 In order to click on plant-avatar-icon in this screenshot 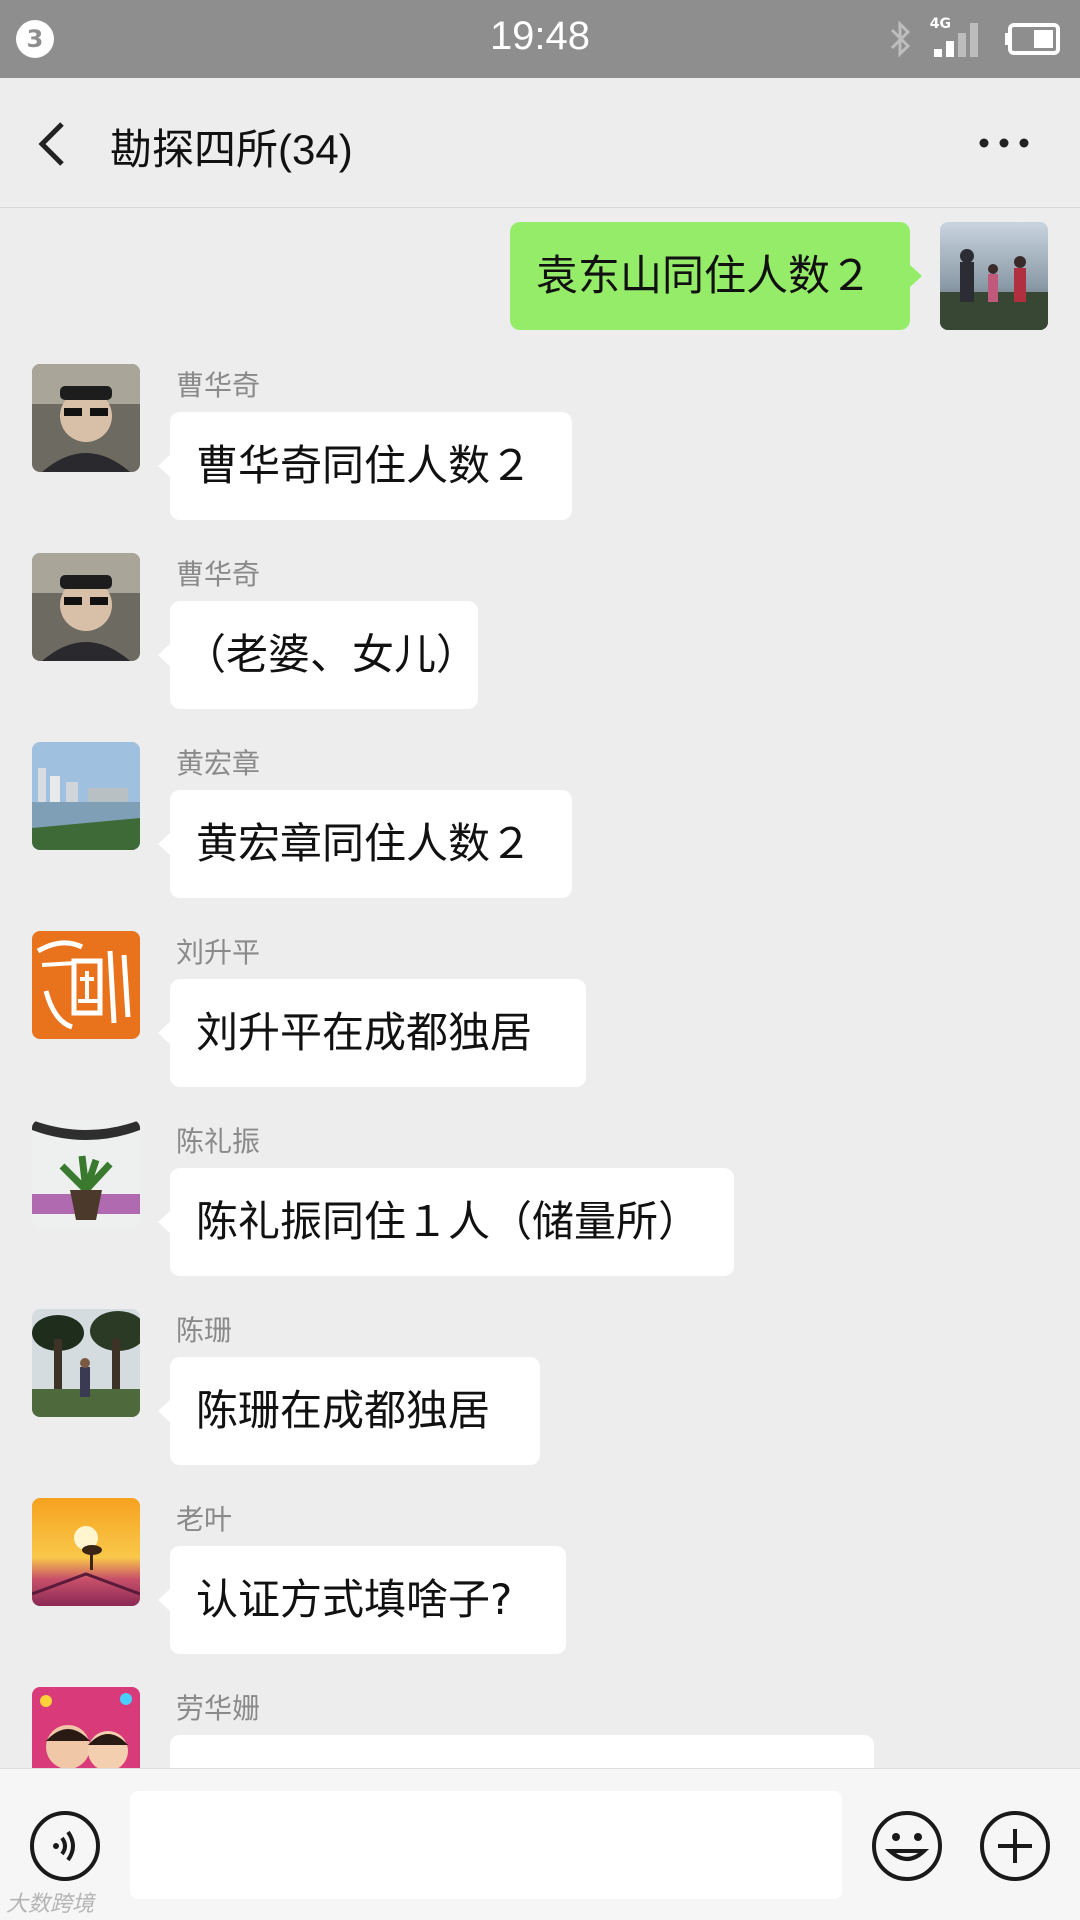, I will do `click(86, 1174)`.